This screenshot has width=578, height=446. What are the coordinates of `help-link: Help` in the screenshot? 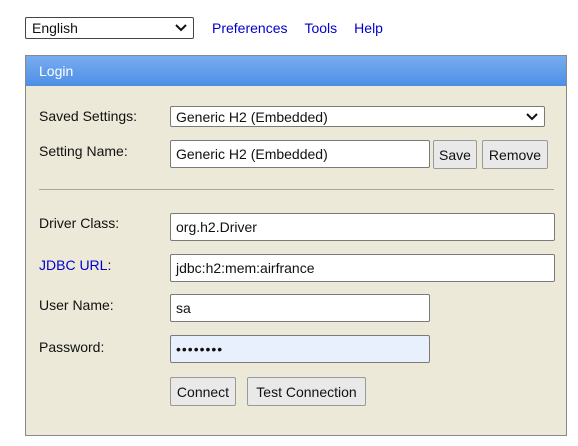 It's located at (368, 28).